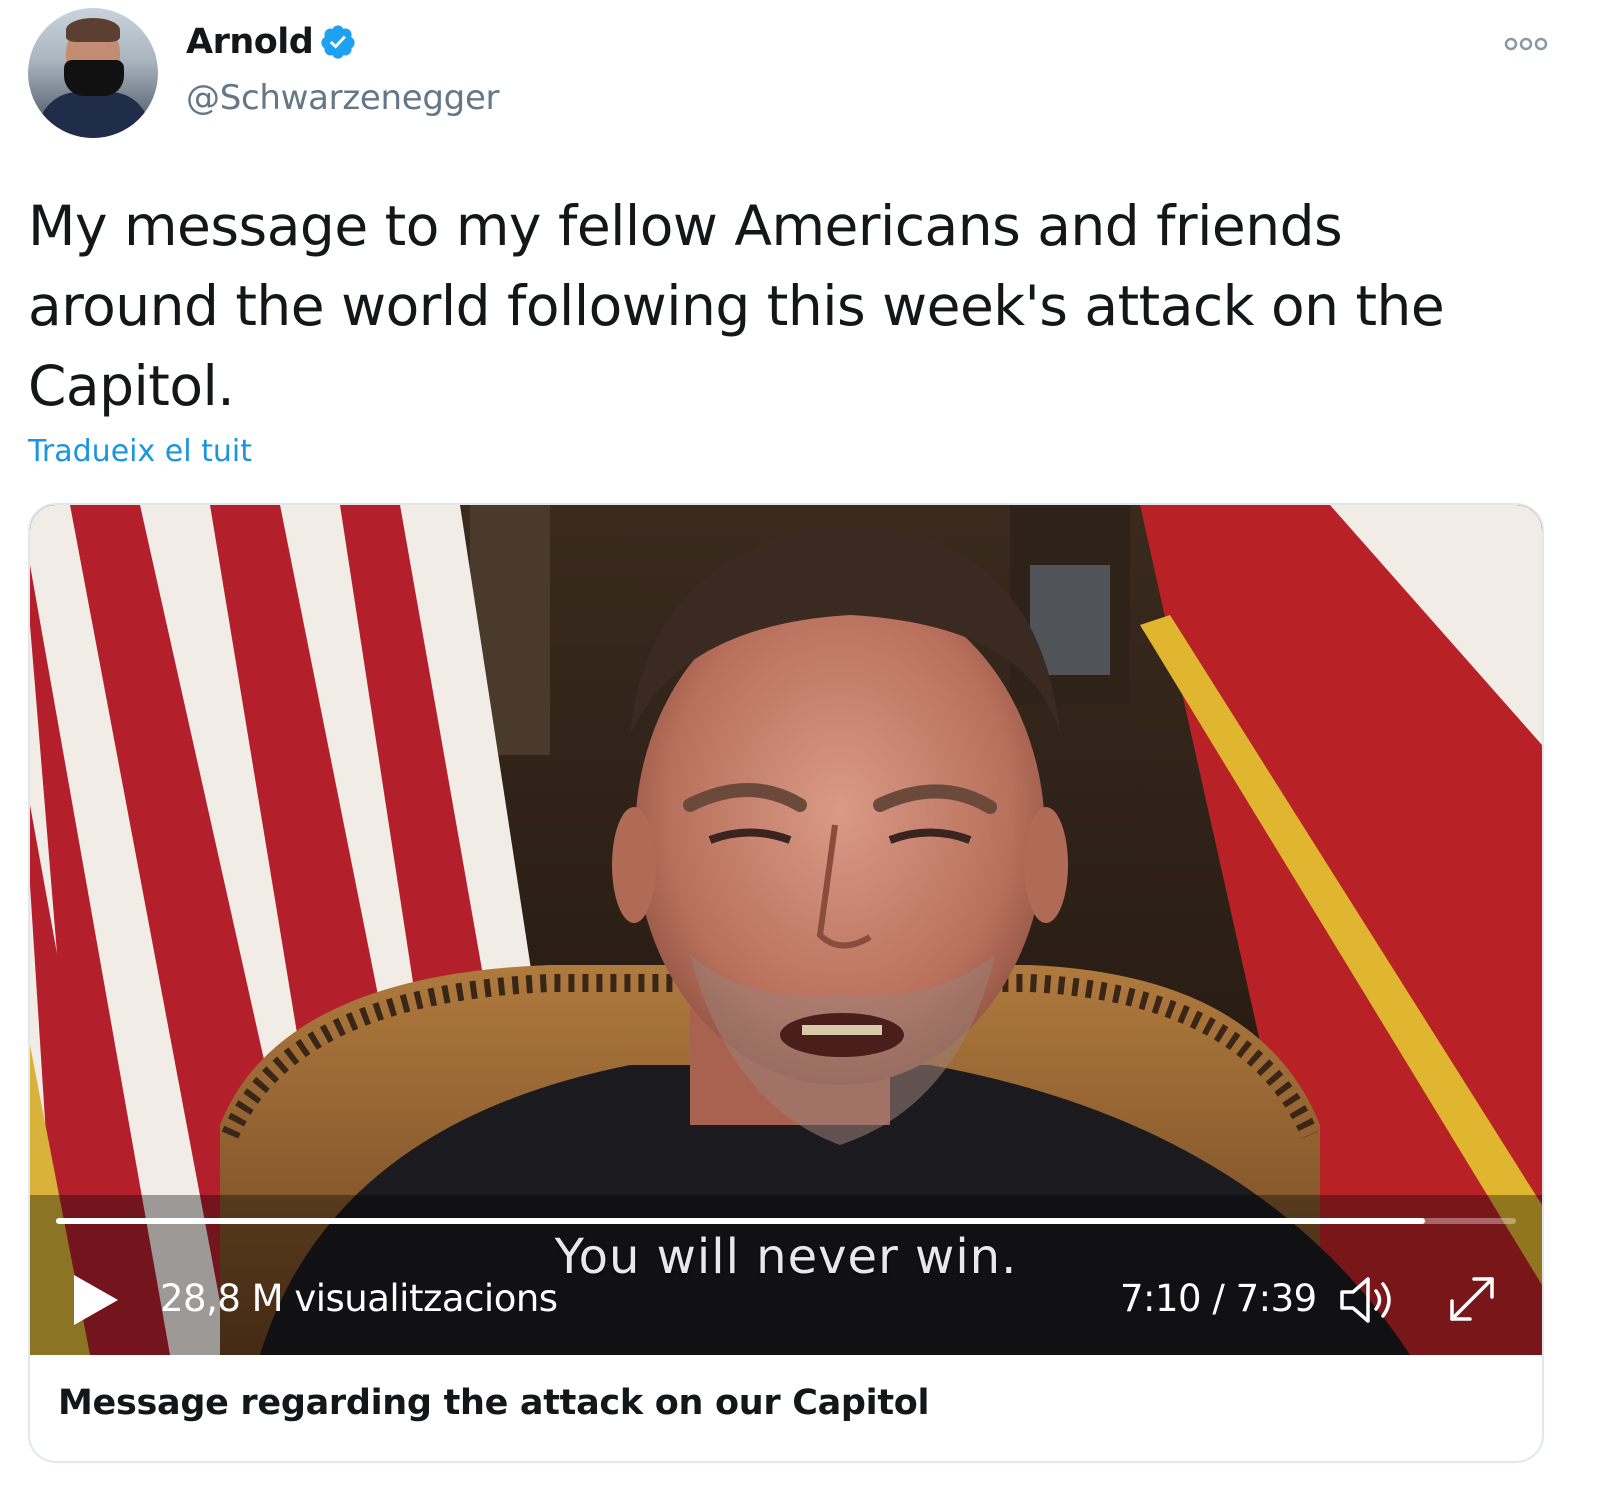 The height and width of the screenshot is (1493, 1600). What do you see at coordinates (1218, 1298) in the screenshot?
I see `video-time: 7:10 / 7:39` at bounding box center [1218, 1298].